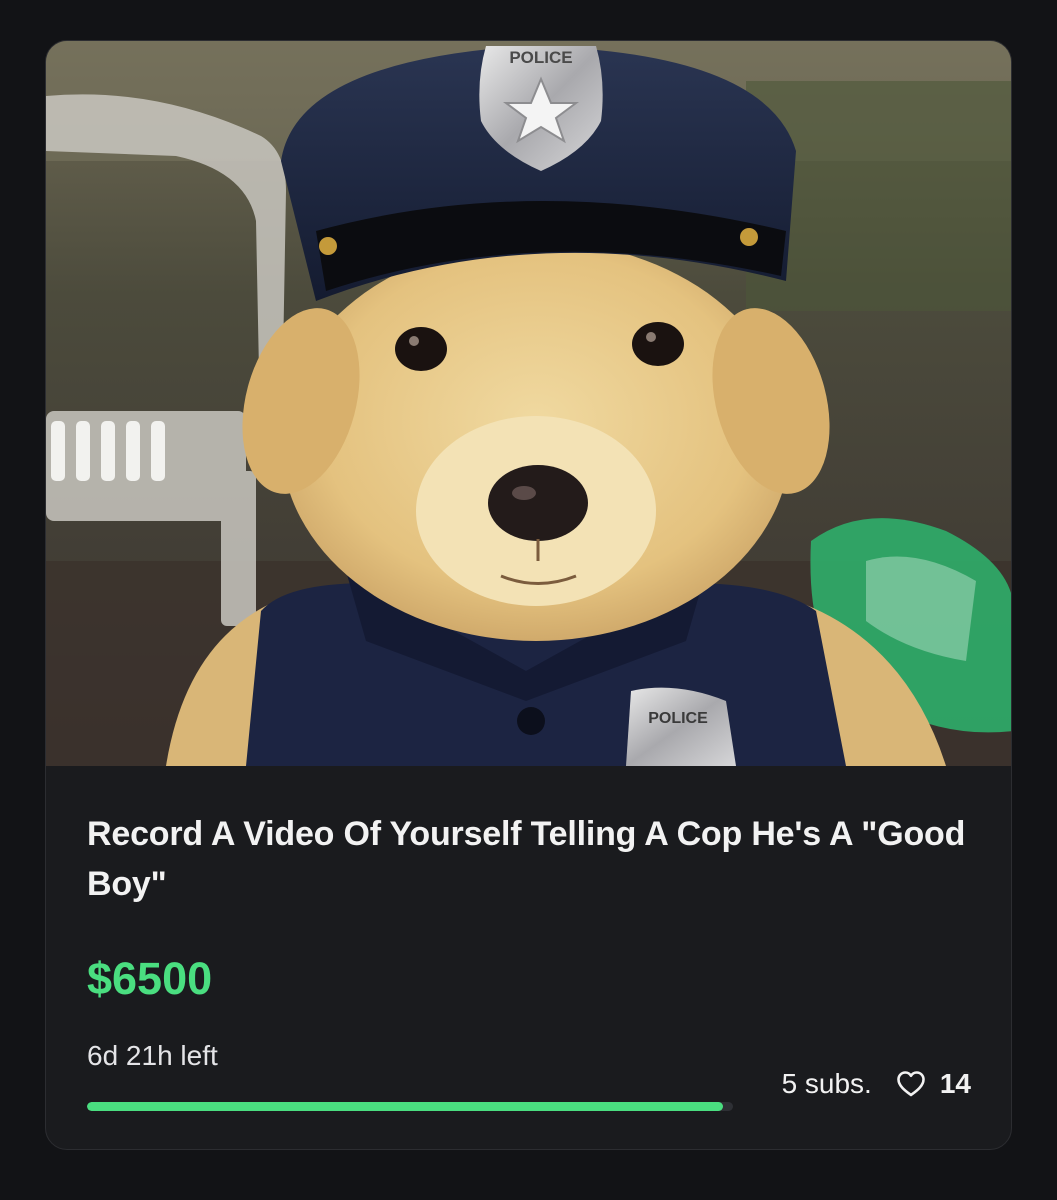  What do you see at coordinates (540, 57) in the screenshot?
I see `cap-badge-text: POLICE` at bounding box center [540, 57].